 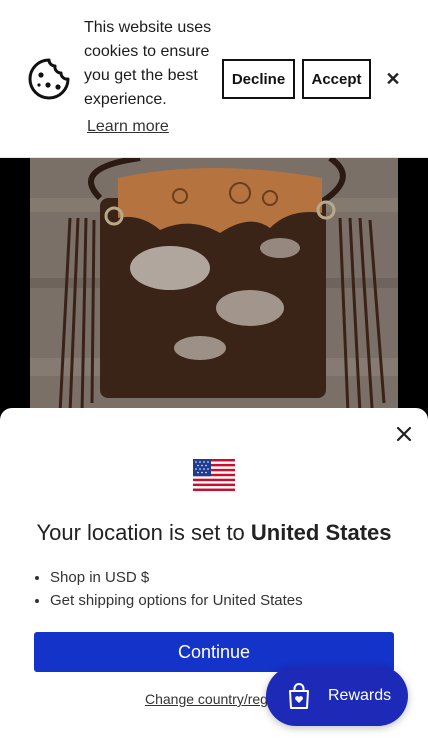 I want to click on rewards-button: Rewards, so click(x=337, y=696).